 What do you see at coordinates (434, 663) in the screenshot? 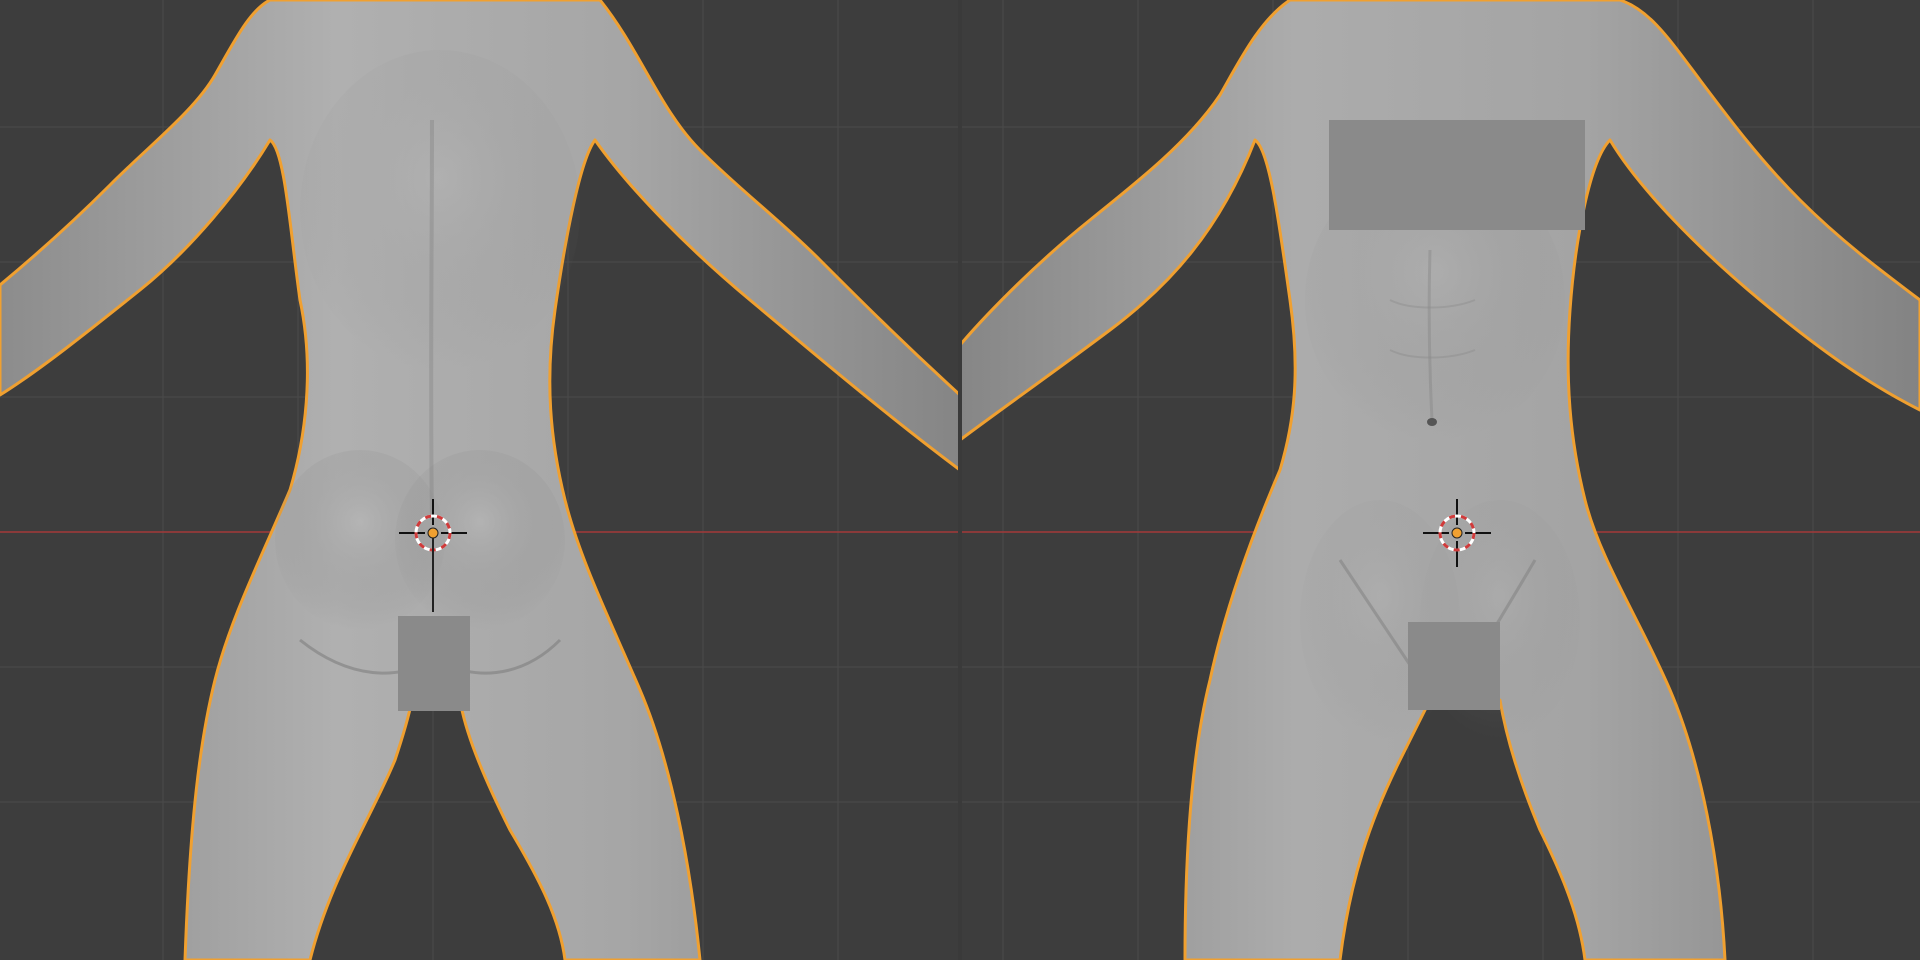
I see `censor-block-back` at bounding box center [434, 663].